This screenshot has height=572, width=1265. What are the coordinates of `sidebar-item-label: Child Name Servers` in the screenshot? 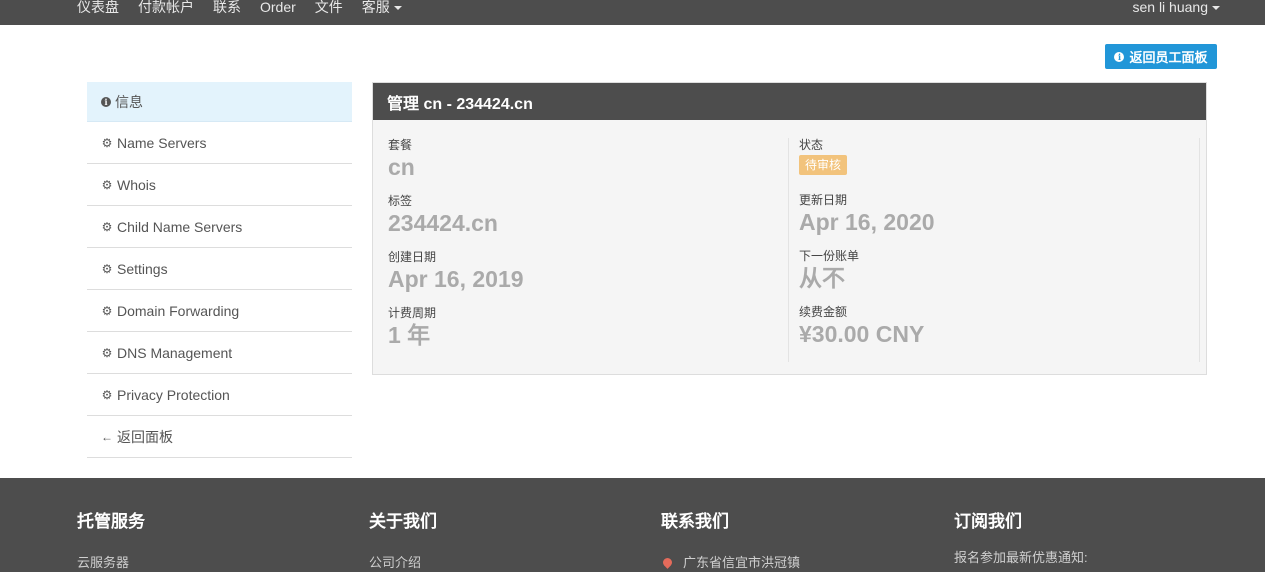 It's located at (180, 226).